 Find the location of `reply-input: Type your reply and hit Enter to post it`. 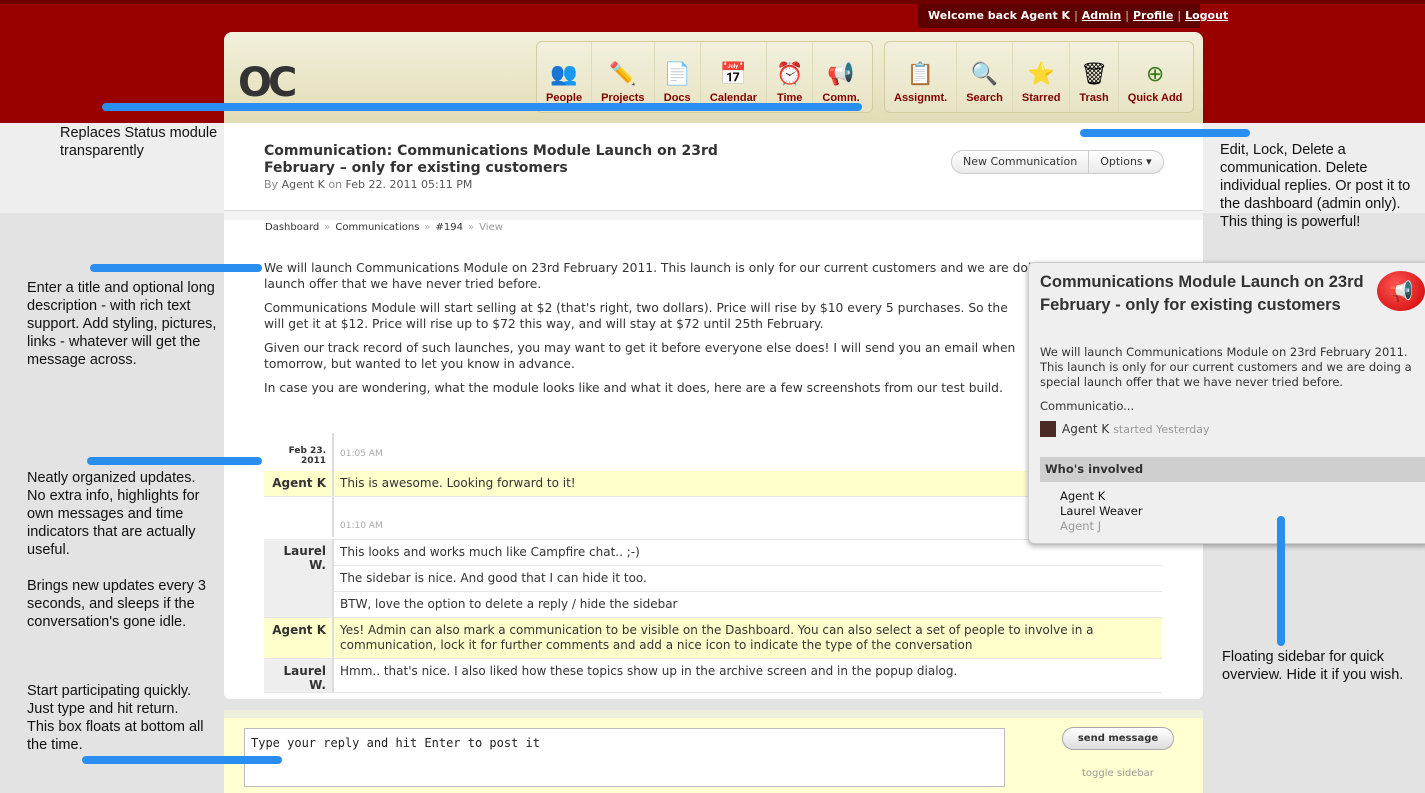

reply-input: Type your reply and hit Enter to post it is located at coordinates (624, 757).